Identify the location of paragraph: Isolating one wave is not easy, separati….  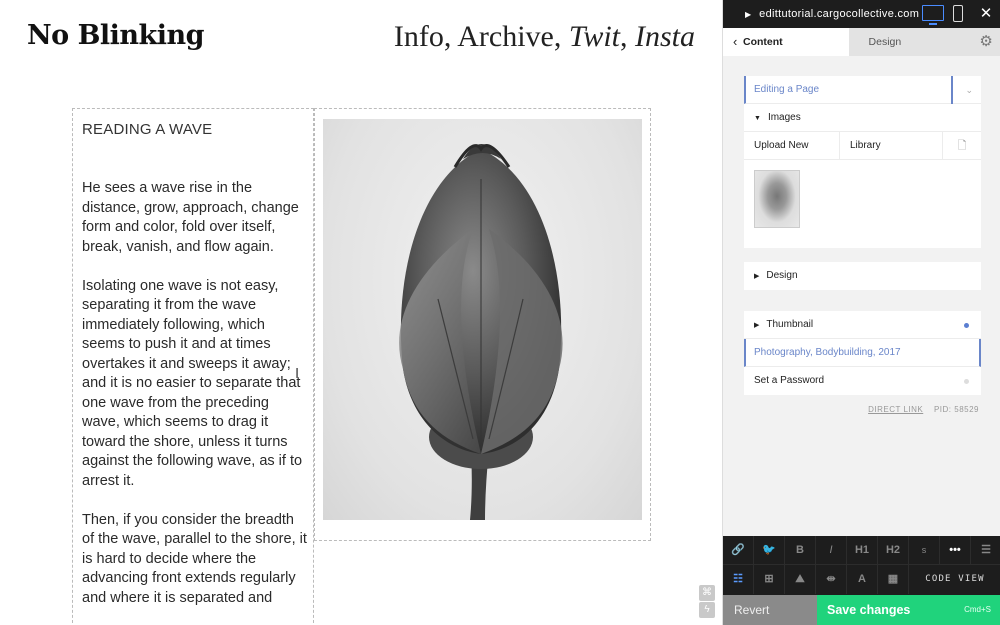
(196, 384).